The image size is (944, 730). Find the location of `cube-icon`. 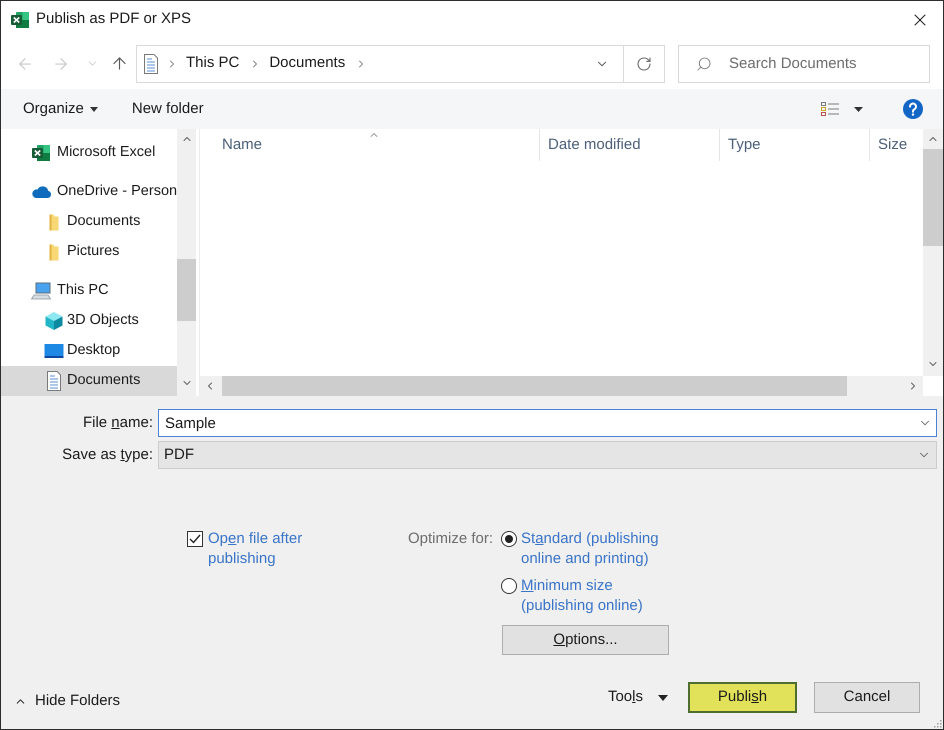

cube-icon is located at coordinates (54, 321).